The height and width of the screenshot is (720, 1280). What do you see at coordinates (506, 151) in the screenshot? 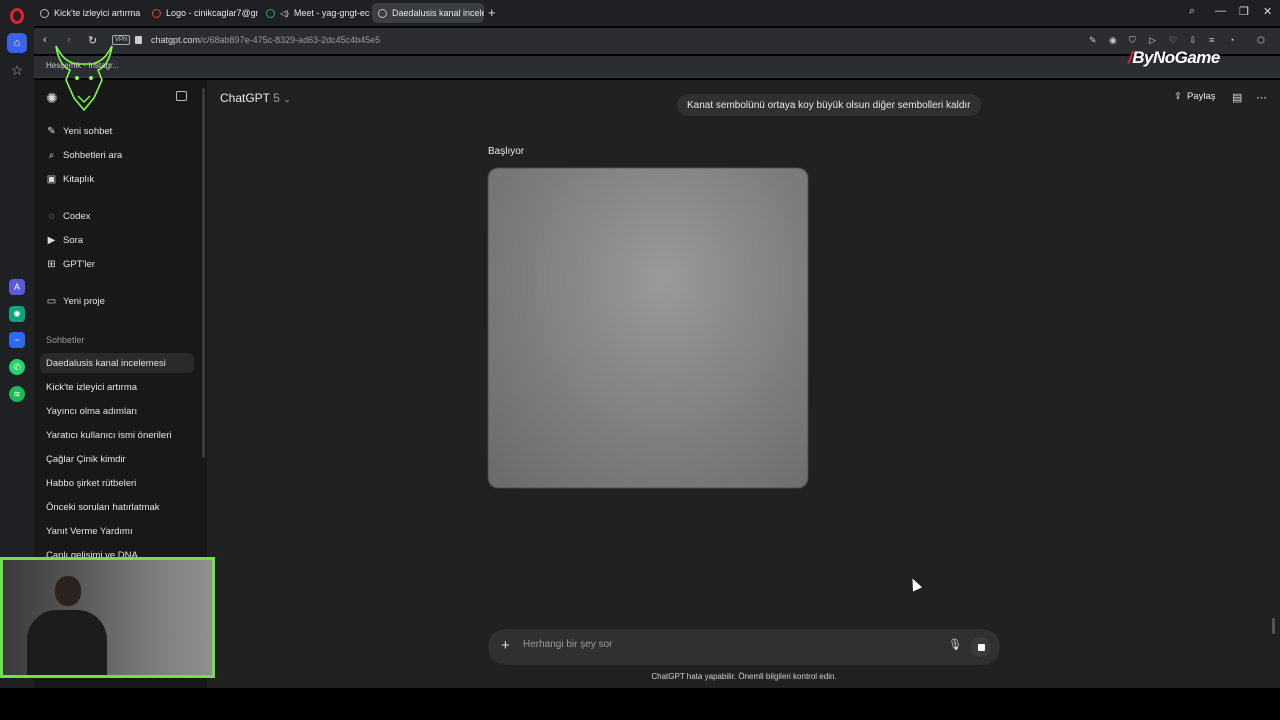
I see `assistant-status: Başlıyor` at bounding box center [506, 151].